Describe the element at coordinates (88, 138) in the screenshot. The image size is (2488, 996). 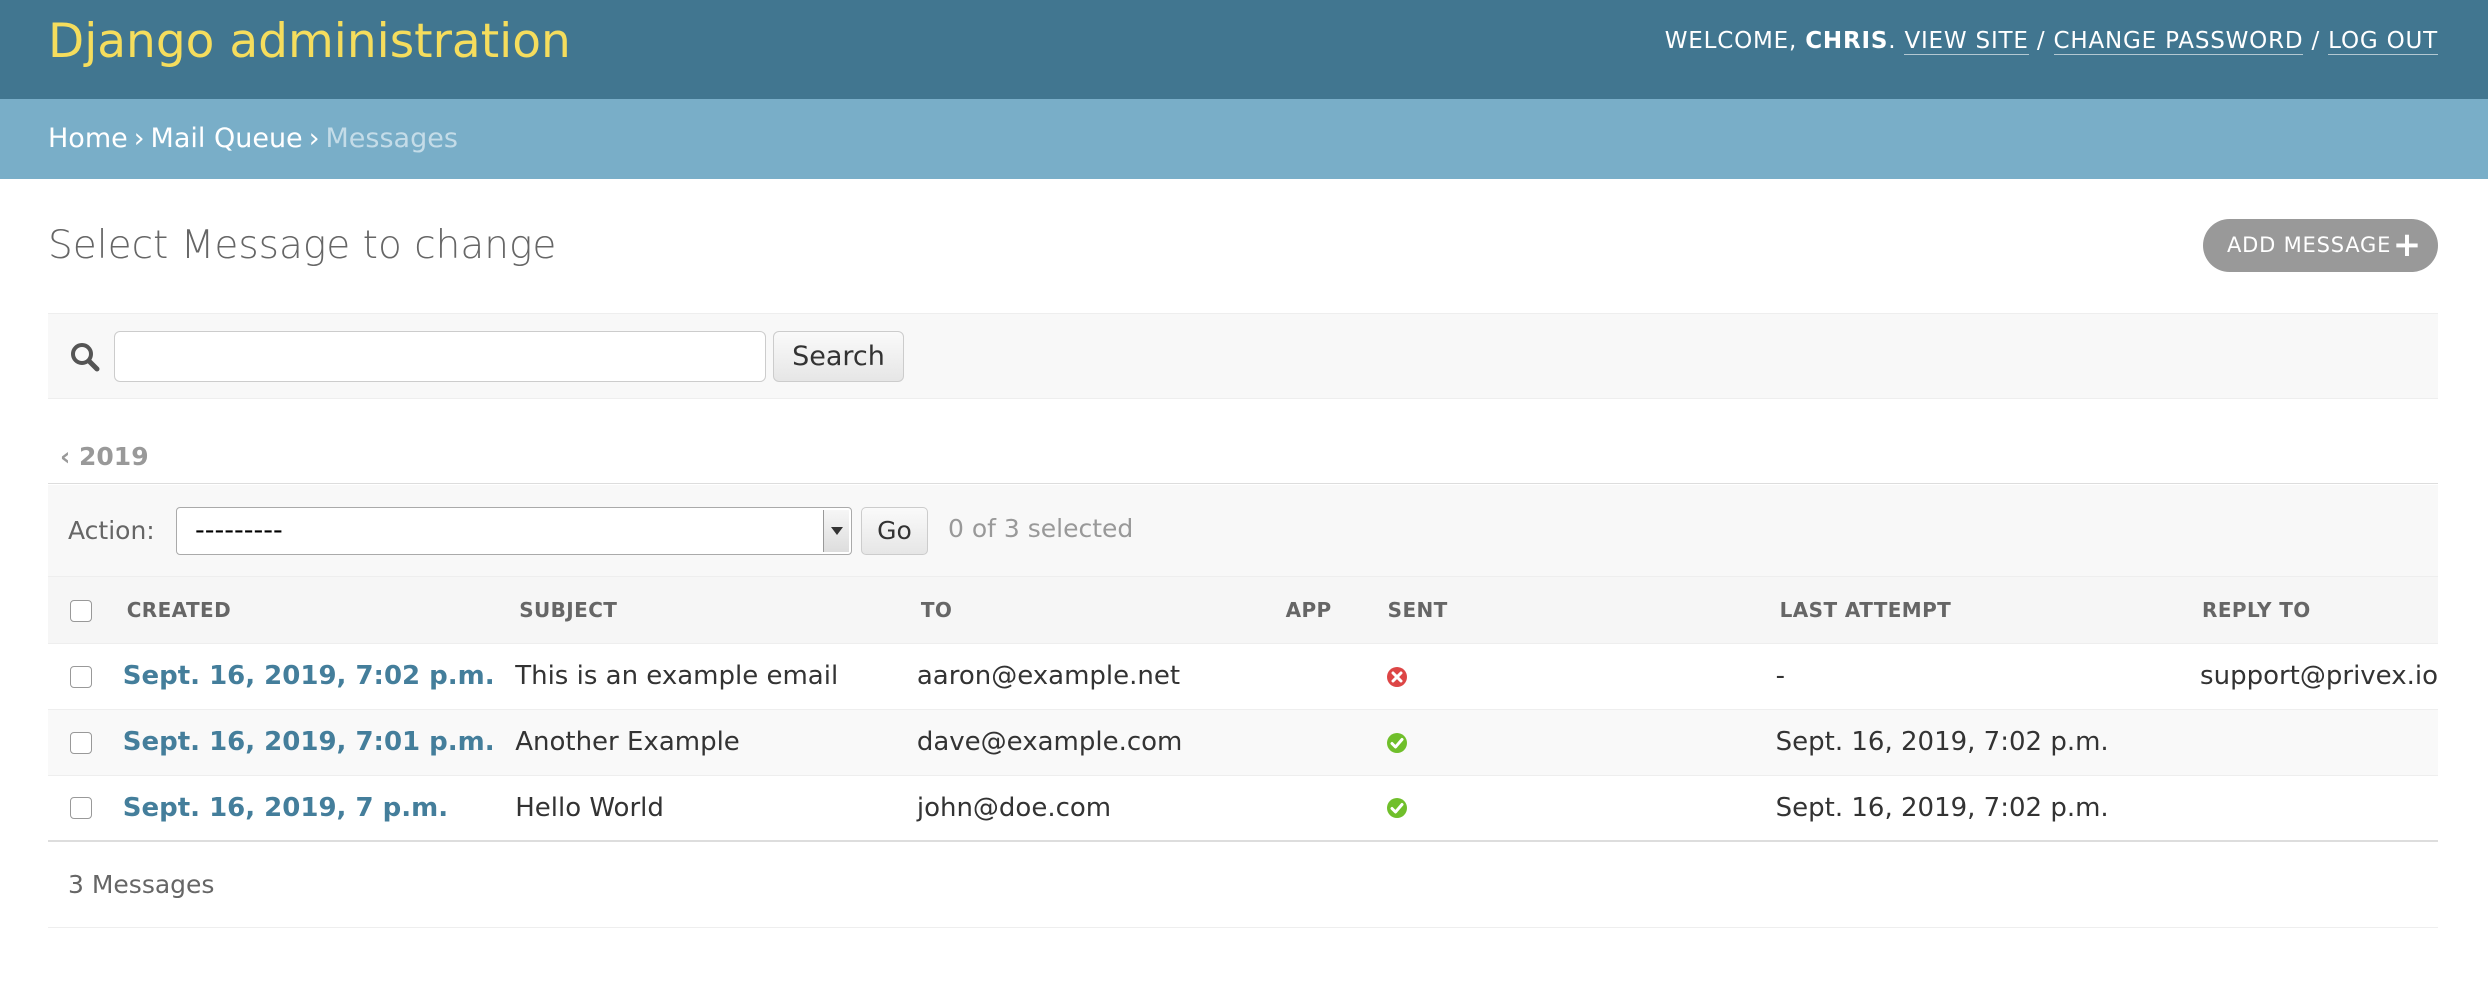
I see `breadcrumb-home: Home` at that location.